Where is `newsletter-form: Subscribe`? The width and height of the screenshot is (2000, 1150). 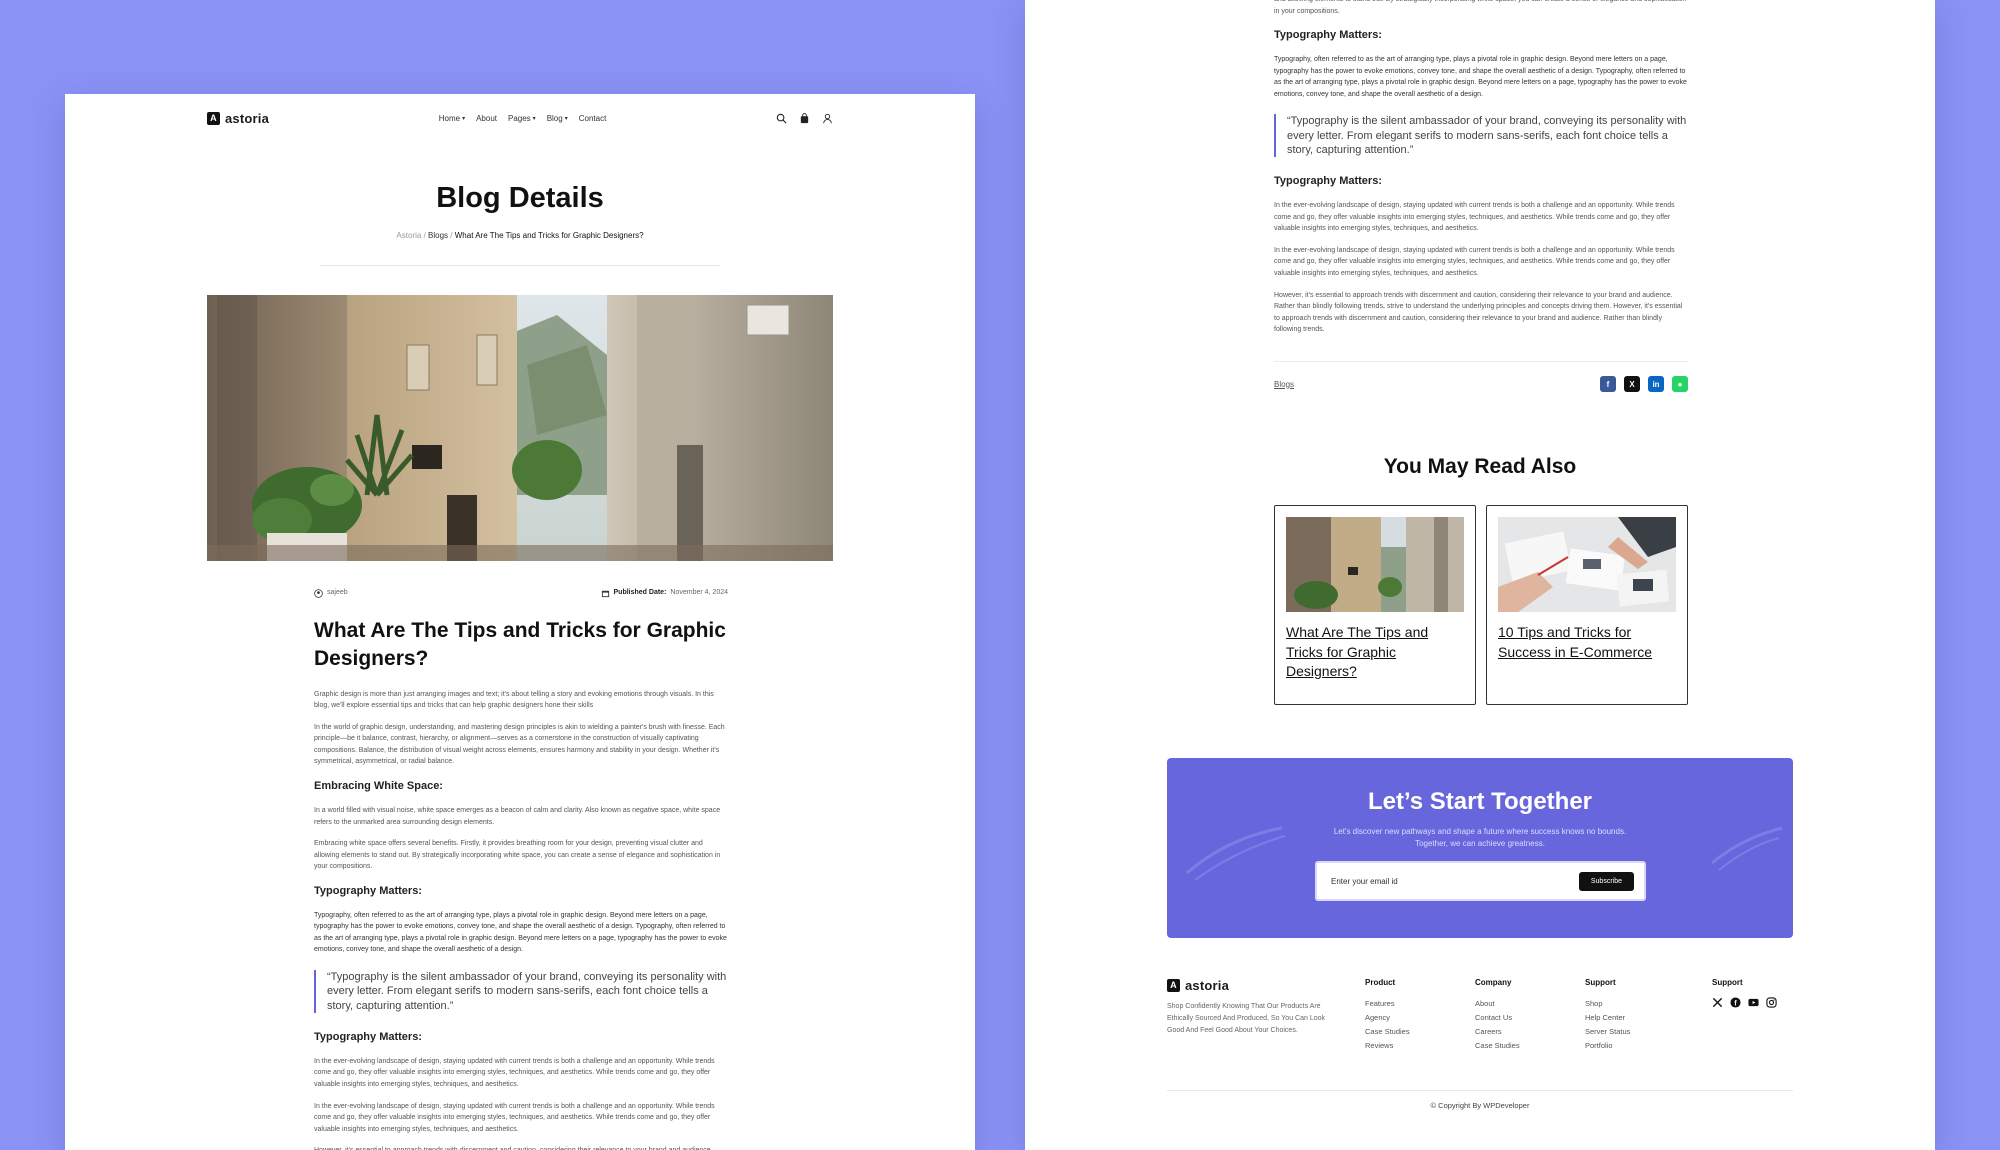
newsletter-form: Subscribe is located at coordinates (1480, 881).